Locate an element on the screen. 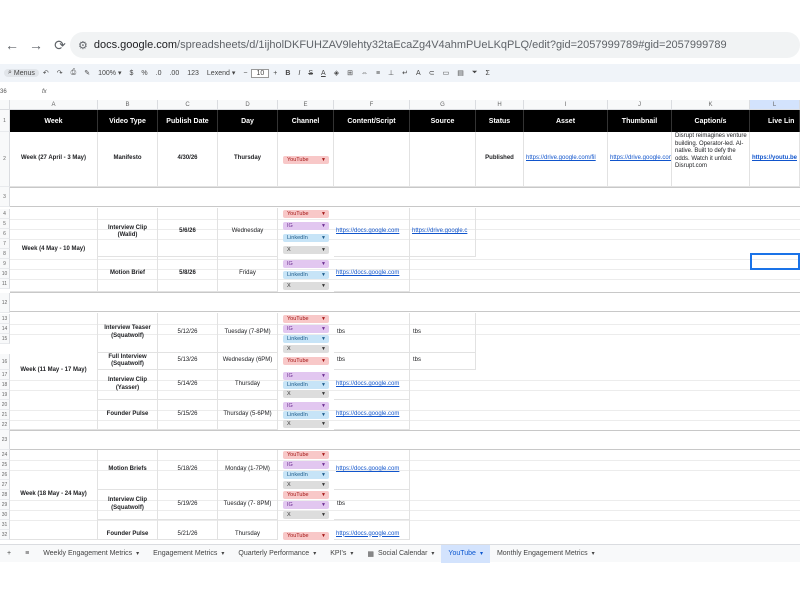  row-number: 4 is located at coordinates (5, 214).